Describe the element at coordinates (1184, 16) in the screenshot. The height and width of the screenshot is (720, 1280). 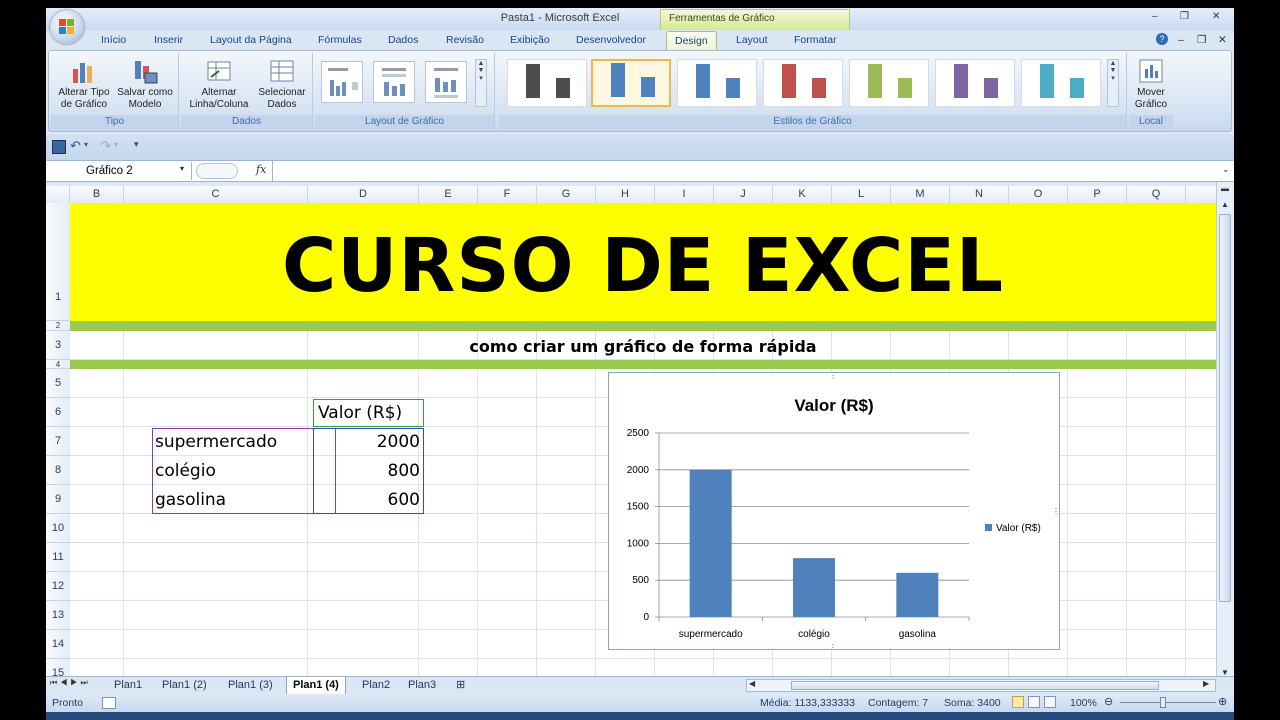
I see `restore-icon: ❐` at that location.